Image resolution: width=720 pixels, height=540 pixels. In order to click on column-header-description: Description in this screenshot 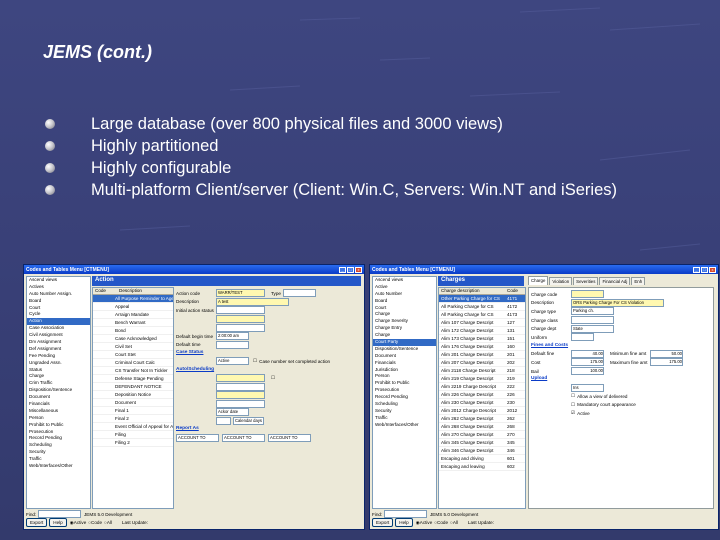, I will do `click(130, 291)`.